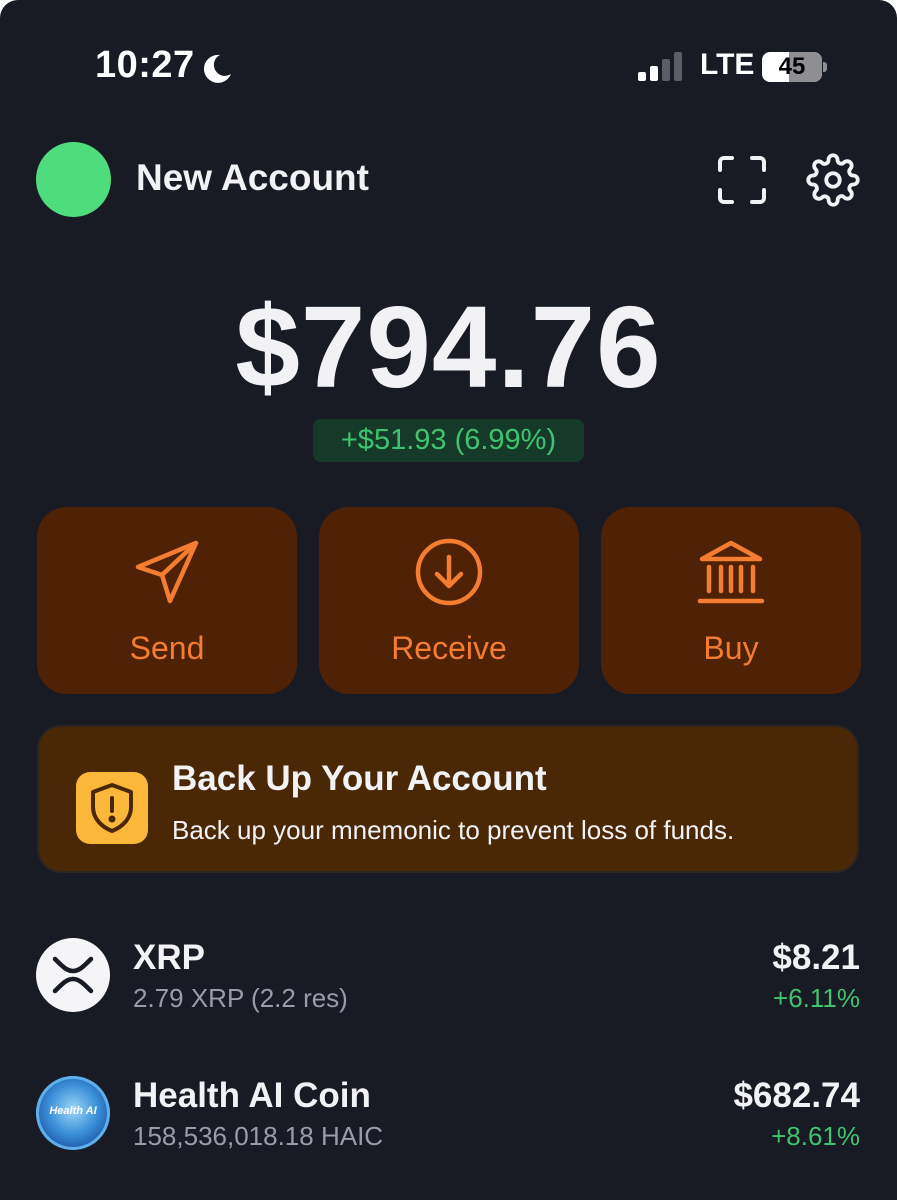 Image resolution: width=897 pixels, height=1200 pixels. What do you see at coordinates (816, 998) in the screenshot?
I see `token-change: +6.11%` at bounding box center [816, 998].